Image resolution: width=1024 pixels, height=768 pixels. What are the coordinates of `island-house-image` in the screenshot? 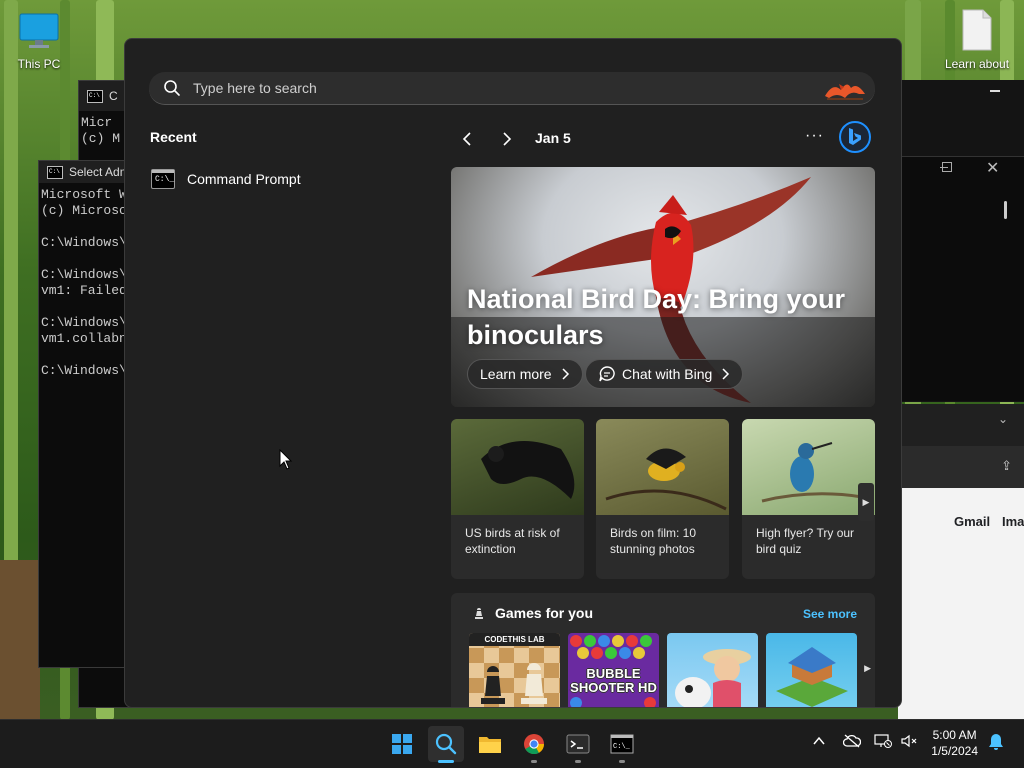 It's located at (812, 677).